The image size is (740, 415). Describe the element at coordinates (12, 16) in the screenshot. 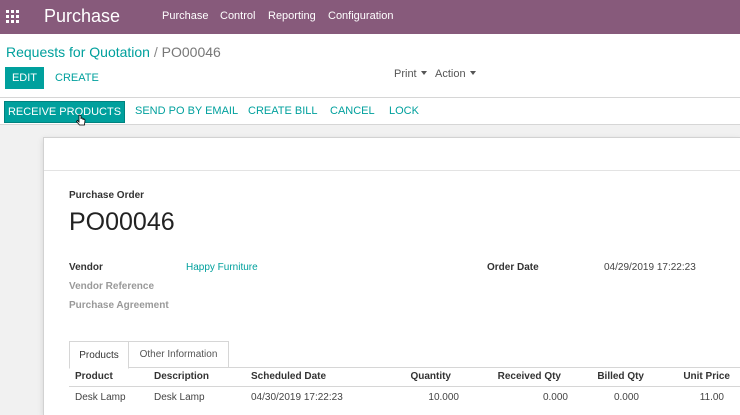

I see `app-grid-icon` at that location.